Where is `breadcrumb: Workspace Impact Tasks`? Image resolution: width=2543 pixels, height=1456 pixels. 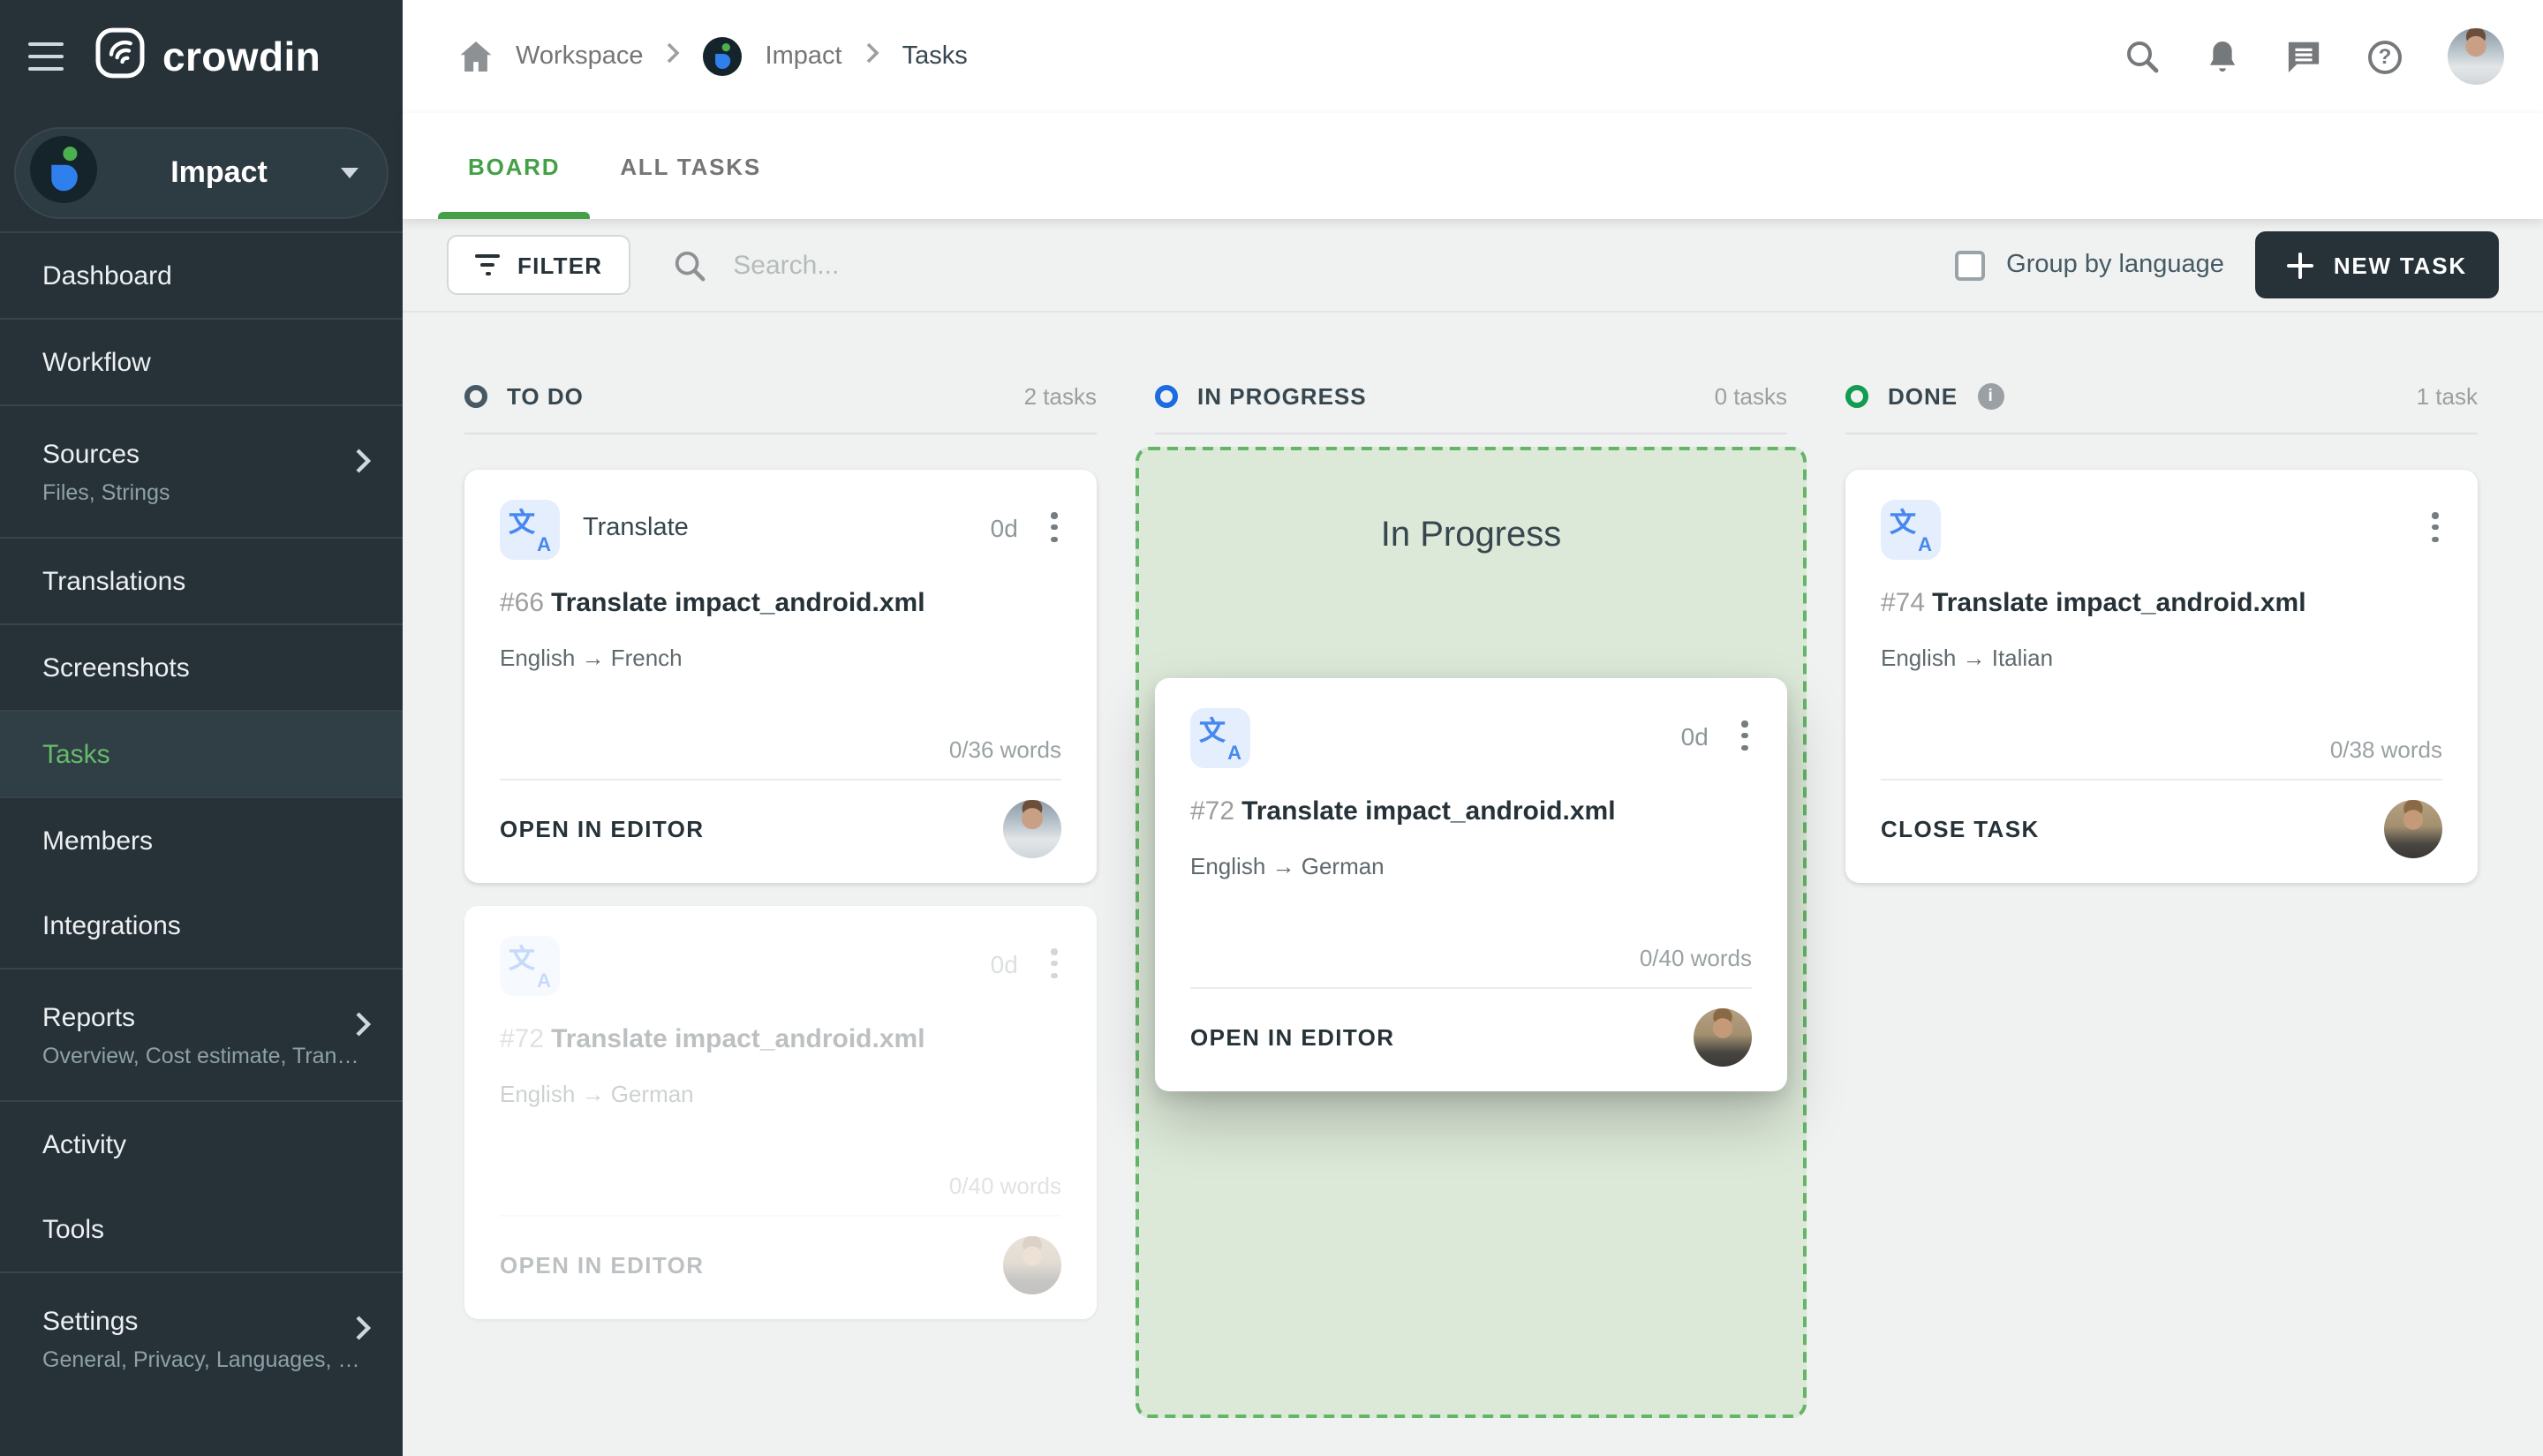
breadcrumb: Workspace Impact Tasks is located at coordinates (714, 56).